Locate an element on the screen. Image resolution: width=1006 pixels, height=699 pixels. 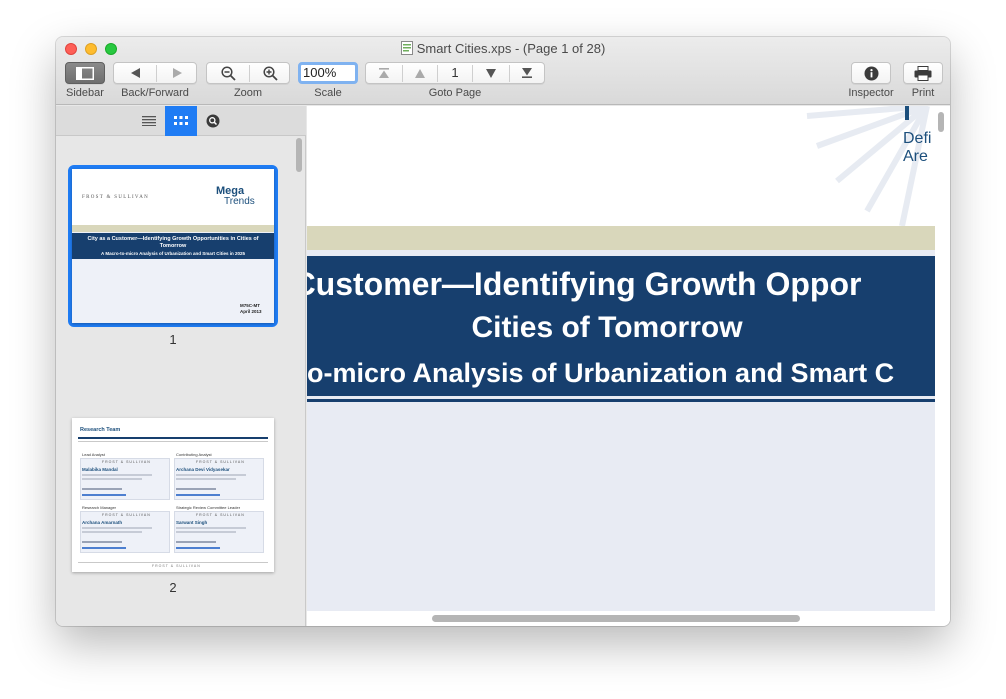
thumb2-footer-brand: FROST & SULLIVAN is located at coordinates (176, 566).